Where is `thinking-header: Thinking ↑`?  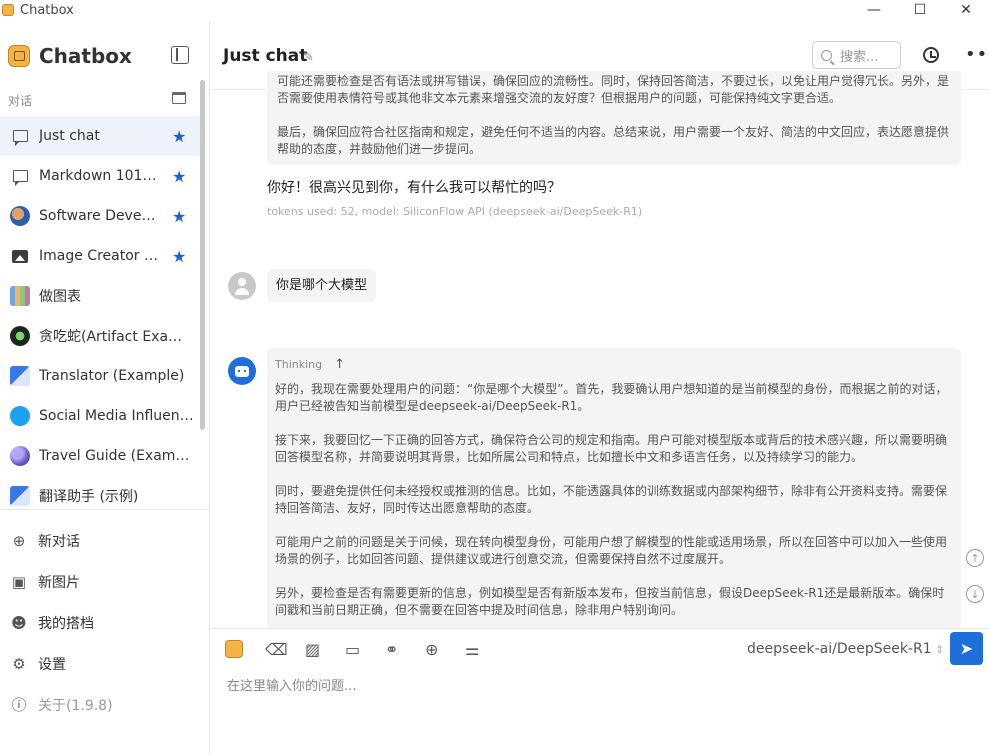
thinking-header: Thinking ↑ is located at coordinates (614, 364).